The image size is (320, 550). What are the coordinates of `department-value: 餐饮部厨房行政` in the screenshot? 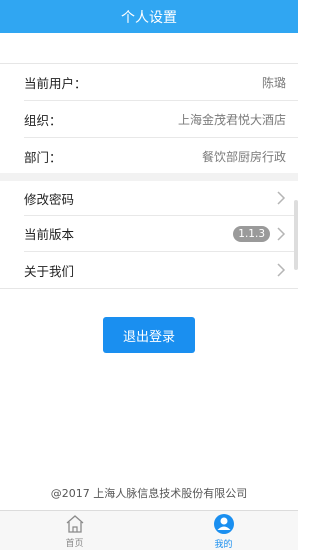 It's located at (243, 156).